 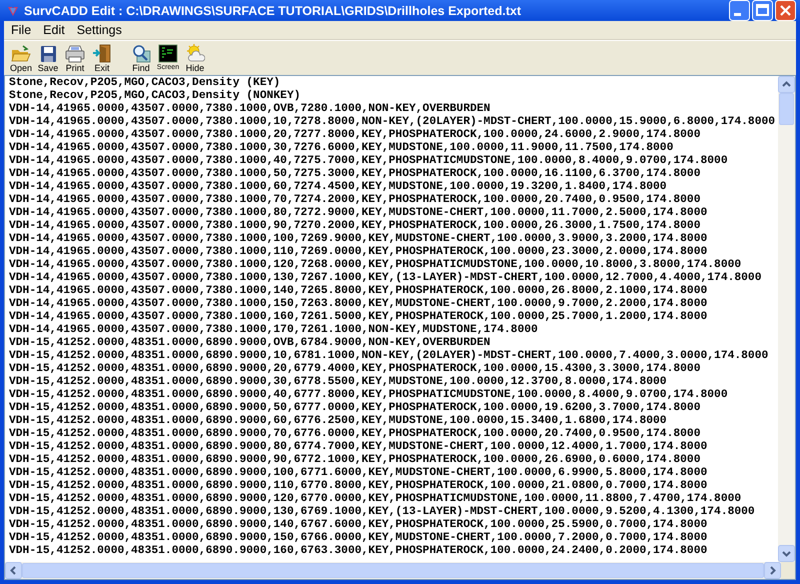 What do you see at coordinates (13, 570) in the screenshot?
I see `scroll-left-button` at bounding box center [13, 570].